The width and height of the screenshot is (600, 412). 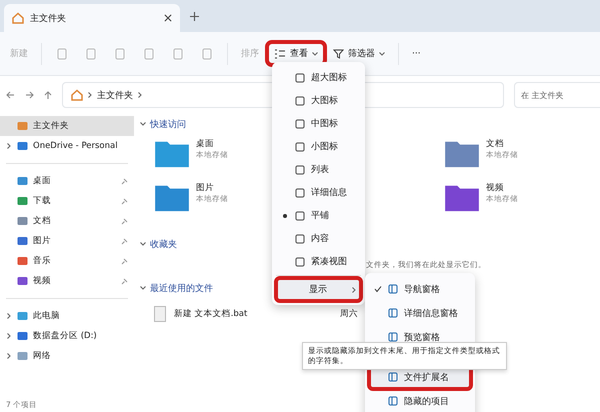 What do you see at coordinates (318, 238) in the screenshot?
I see `menu-item: 内容` at bounding box center [318, 238].